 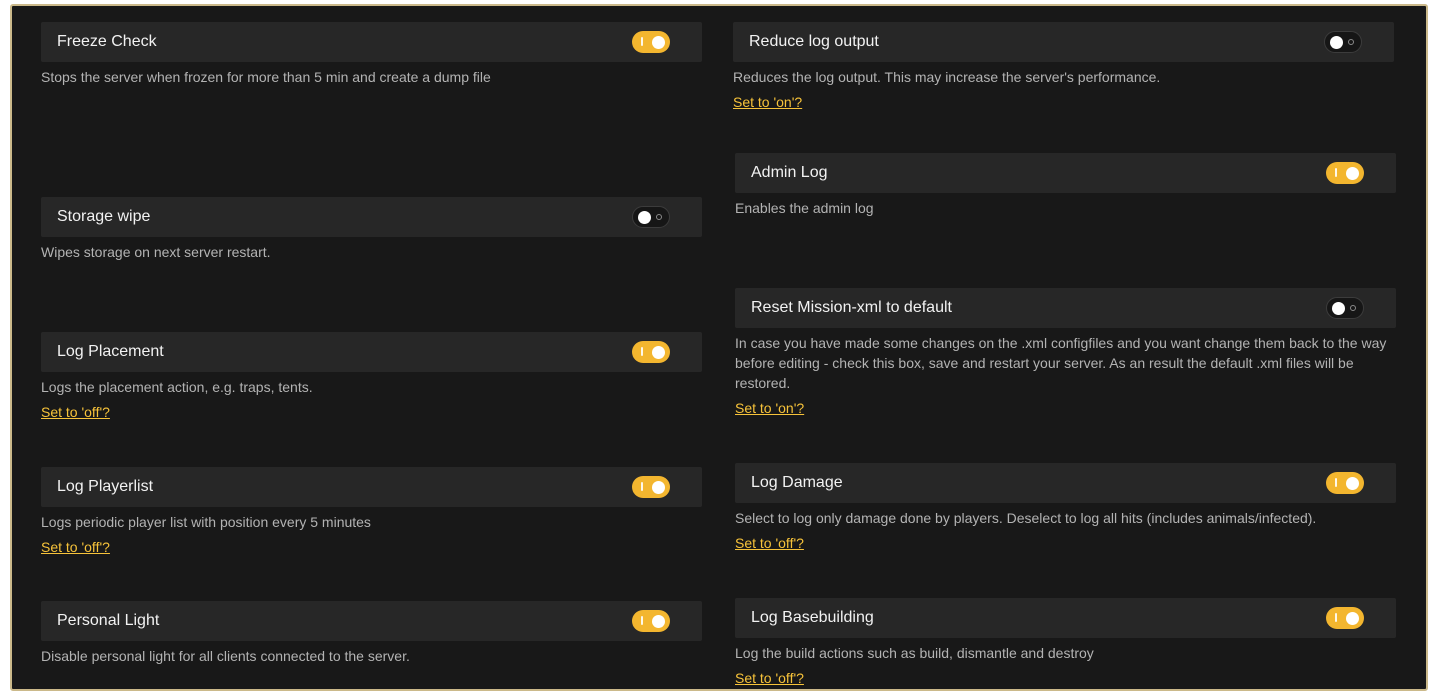 What do you see at coordinates (812, 617) in the screenshot?
I see `setting-title: Log Basebuilding` at bounding box center [812, 617].